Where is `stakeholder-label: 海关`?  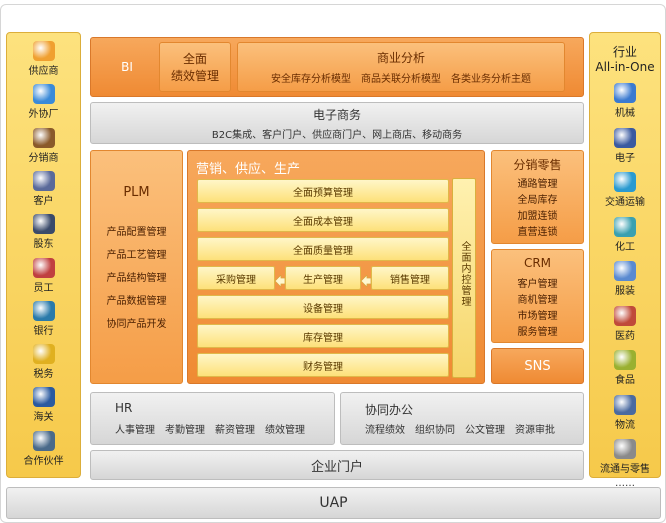
stakeholder-label: 海关 is located at coordinates (43, 418).